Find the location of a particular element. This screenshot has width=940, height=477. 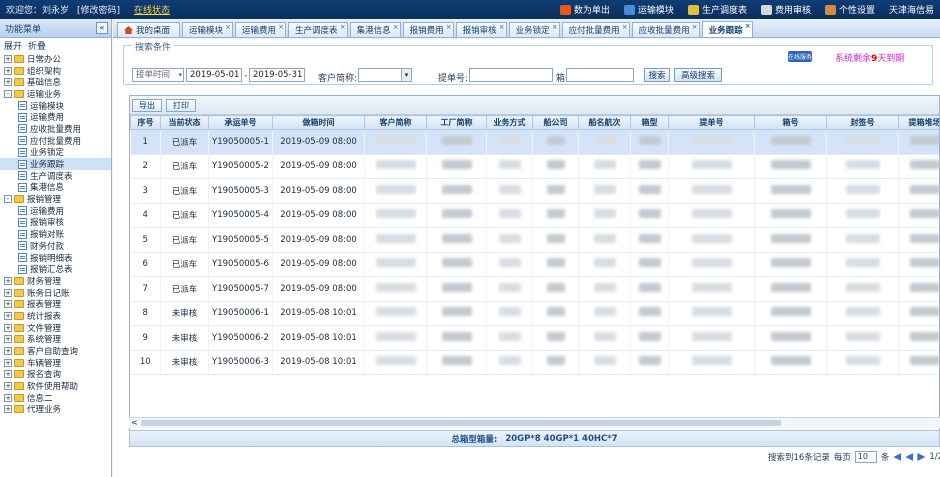

tab: 报销审核 × is located at coordinates (481, 29).